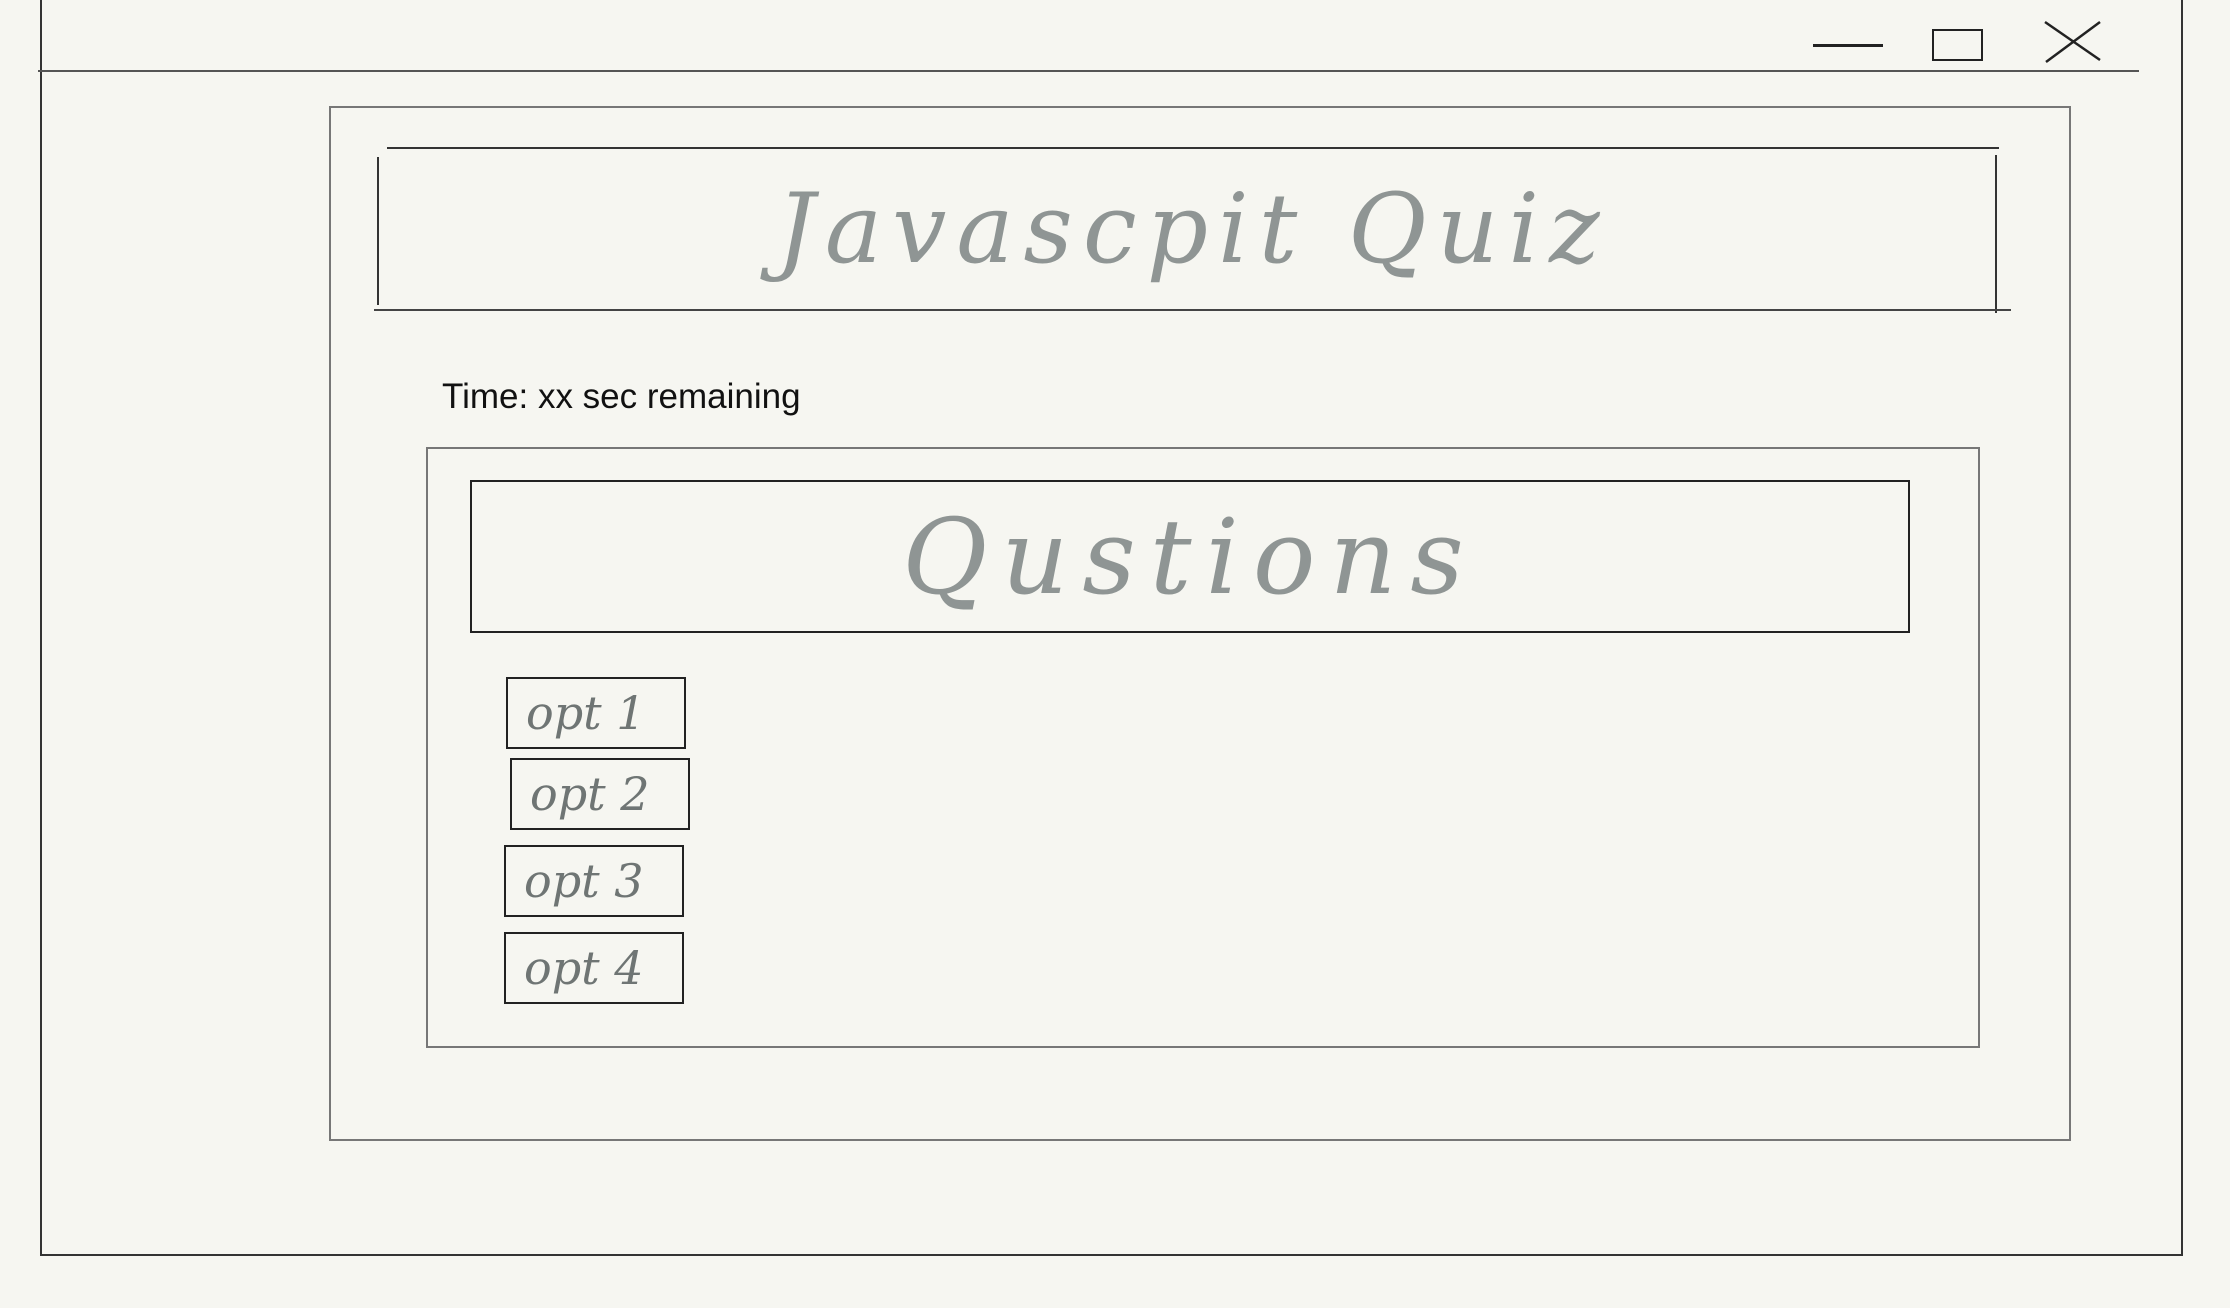 The image size is (2230, 1308). I want to click on maximize-icon, so click(1957, 45).